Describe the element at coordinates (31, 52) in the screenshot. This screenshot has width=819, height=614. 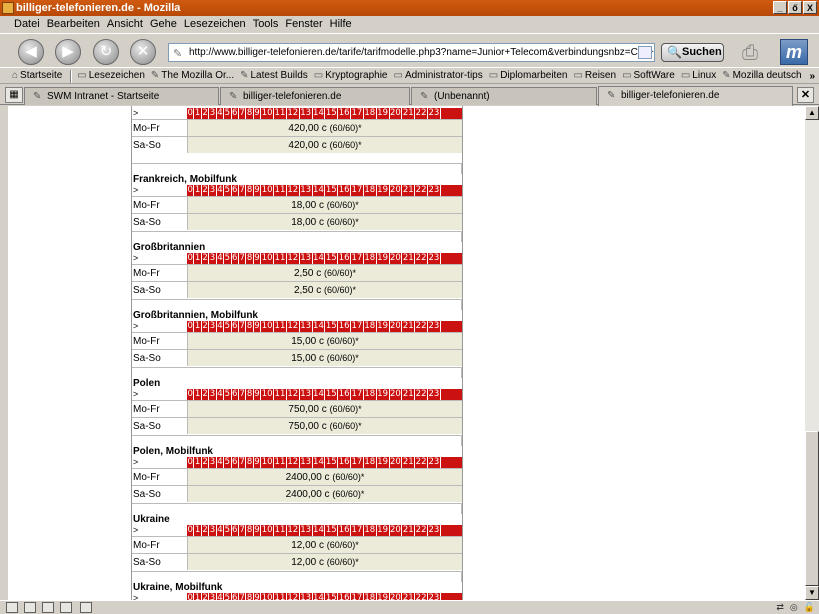
I see `back-button: ◀` at that location.